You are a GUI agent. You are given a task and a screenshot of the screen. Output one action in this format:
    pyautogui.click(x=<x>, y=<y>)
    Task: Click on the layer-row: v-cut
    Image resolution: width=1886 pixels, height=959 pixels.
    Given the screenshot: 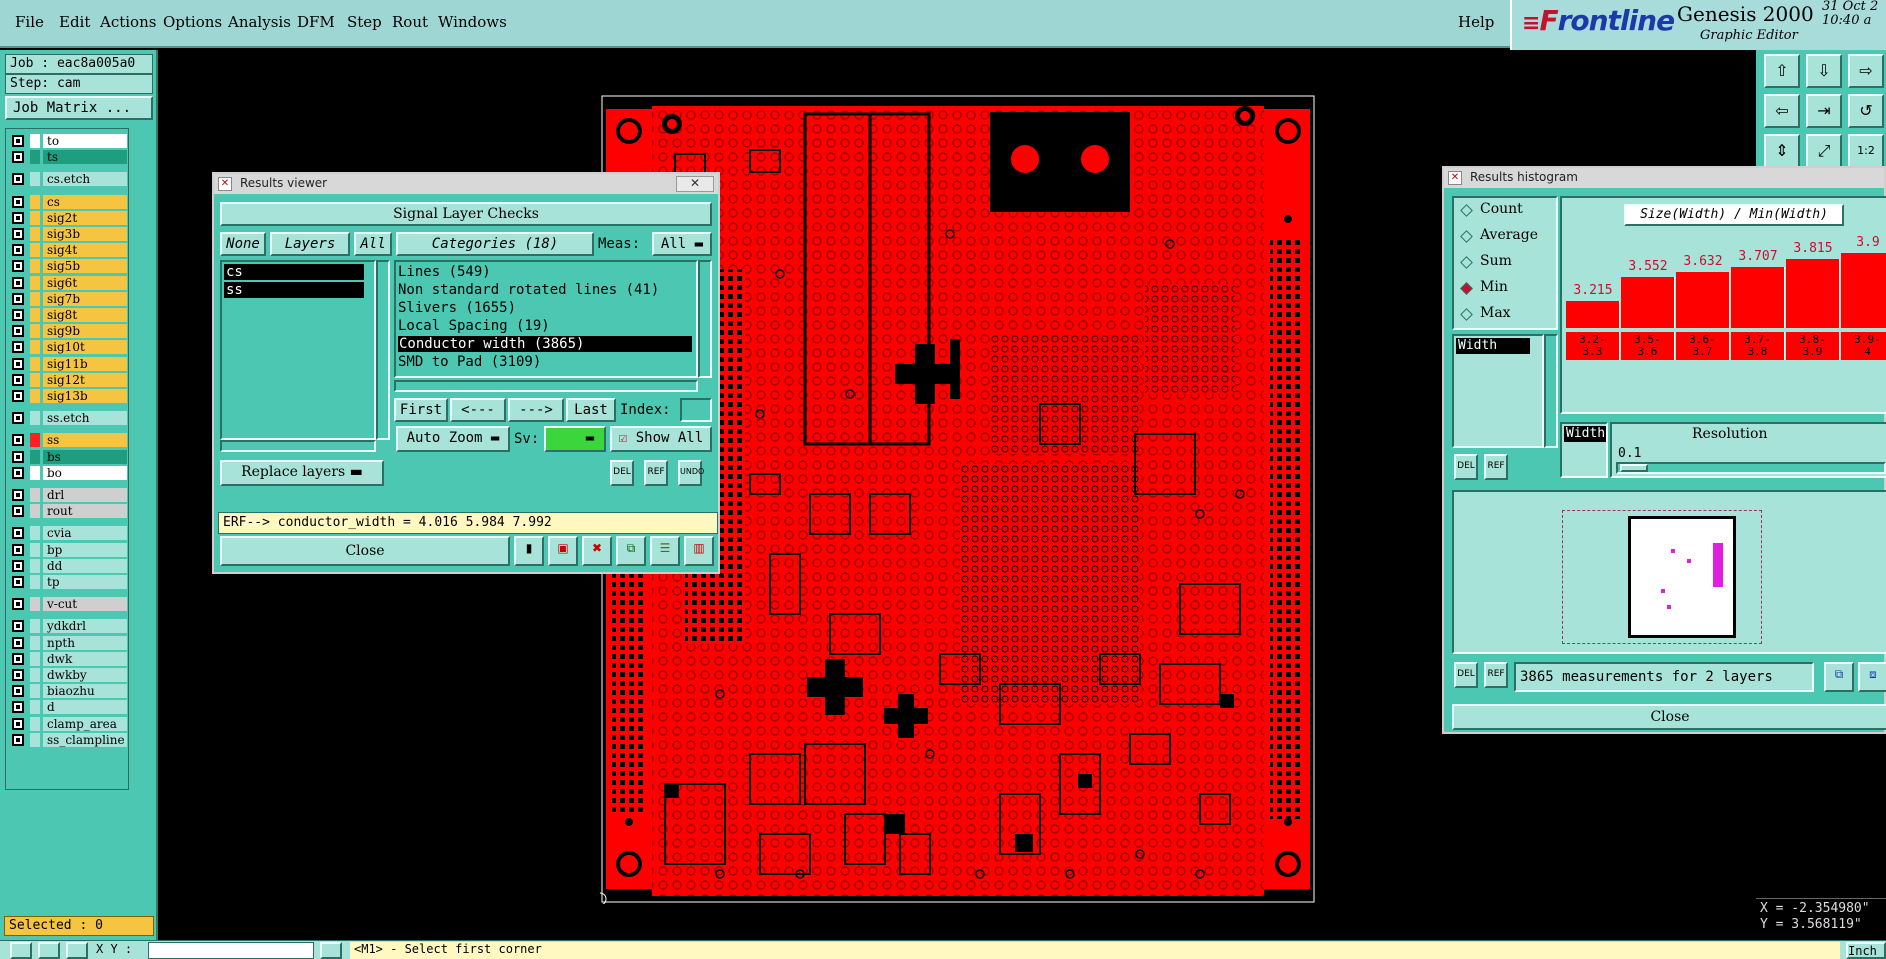 What is the action you would take?
    pyautogui.click(x=68, y=604)
    